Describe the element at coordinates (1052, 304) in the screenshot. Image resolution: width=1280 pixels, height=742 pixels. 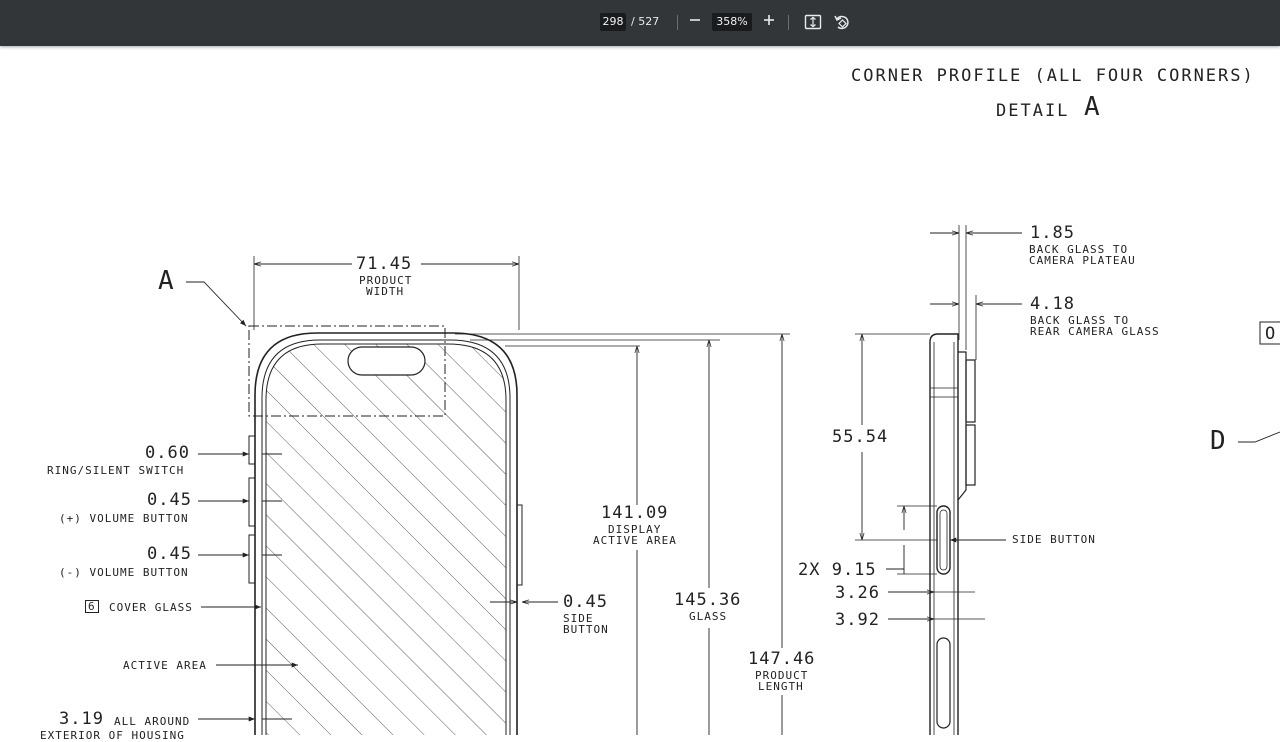
I see `rear-camera-value: 4.18` at that location.